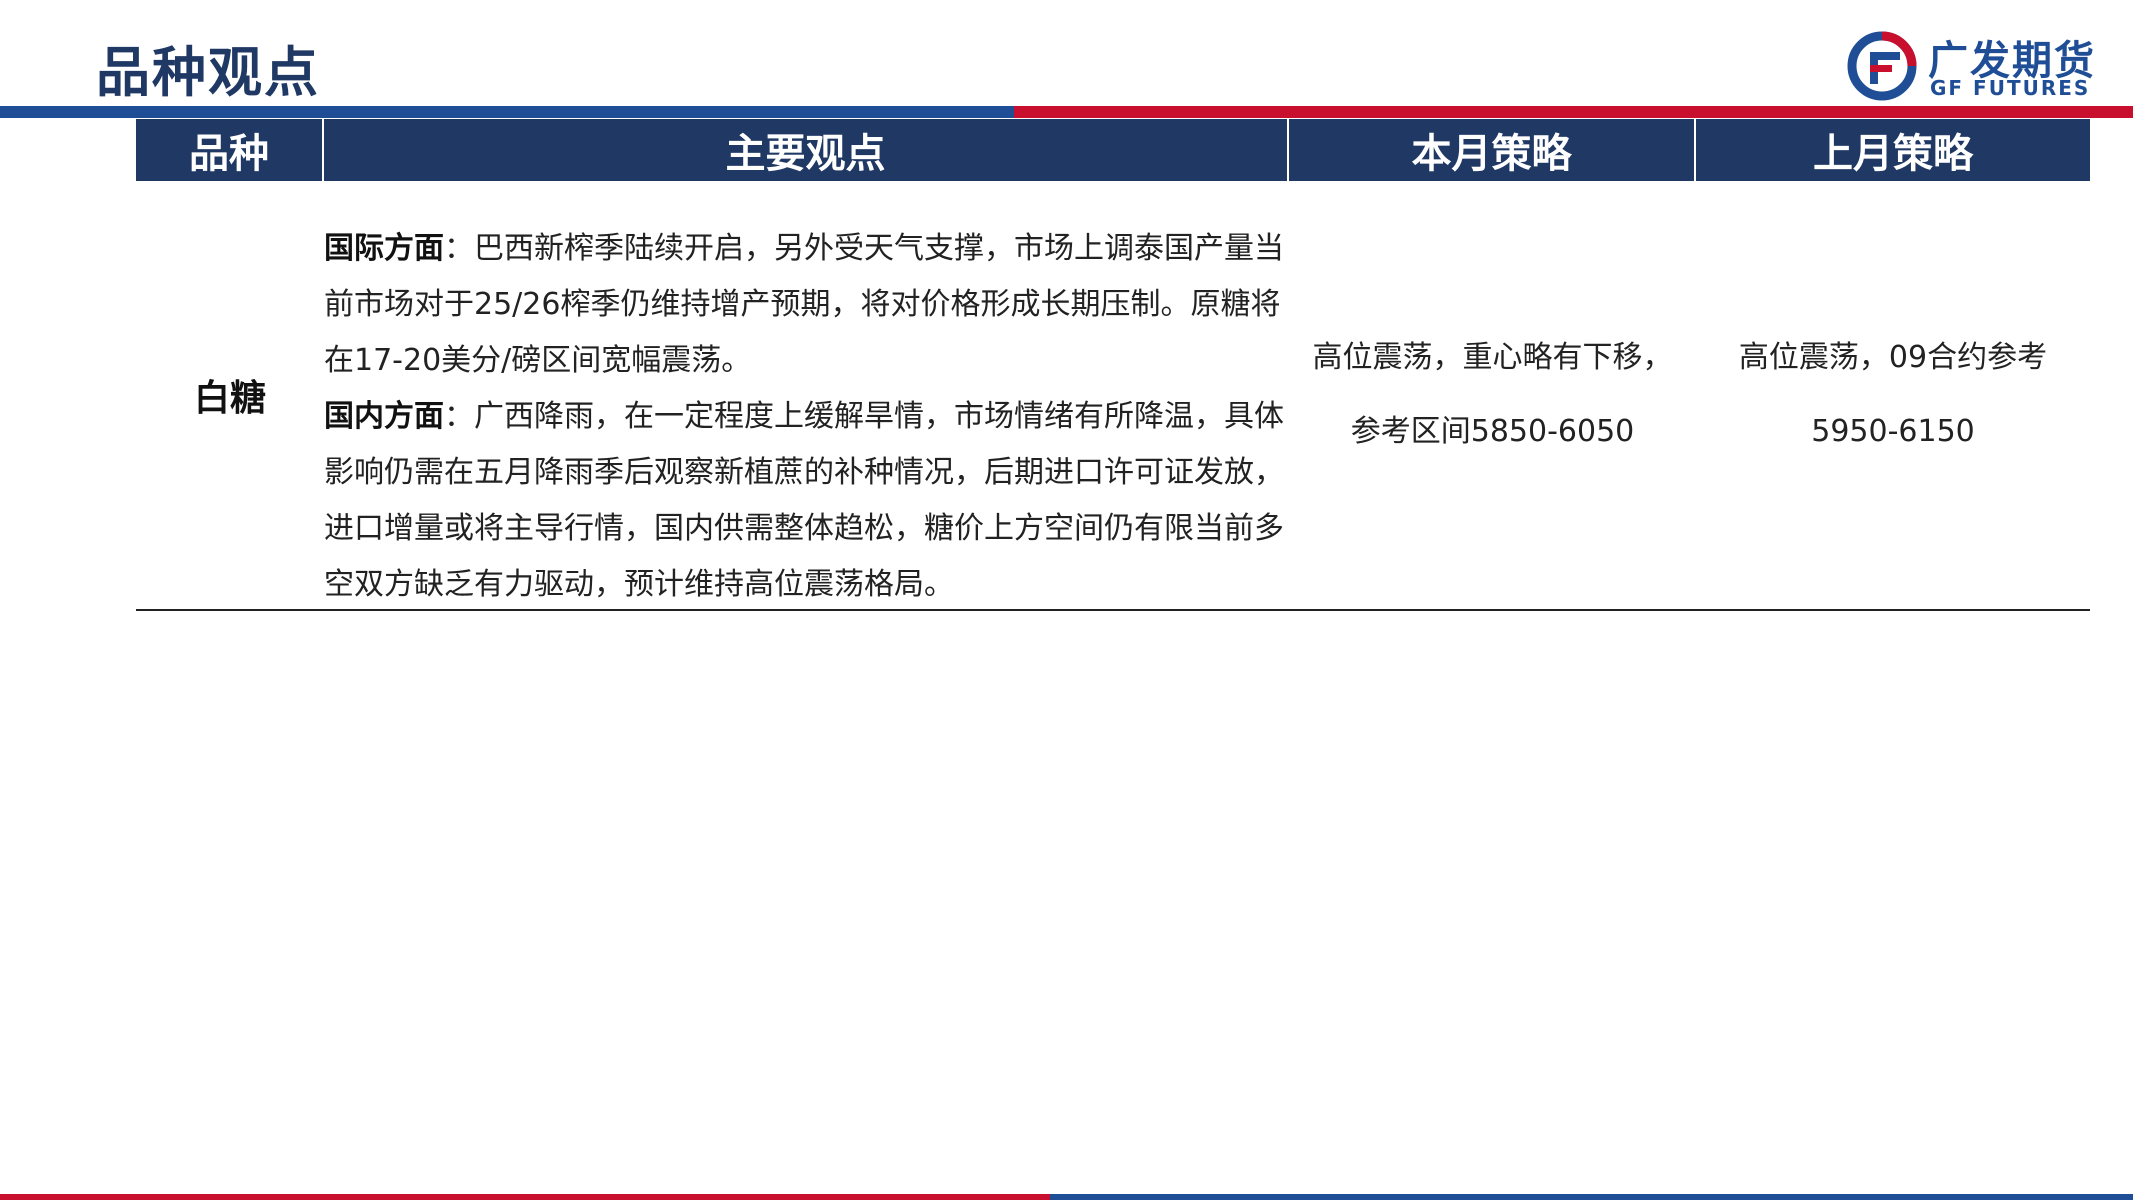  Describe the element at coordinates (1893, 357) in the screenshot. I see `last-month-line-1: 高位震荡，09合约参考` at that location.